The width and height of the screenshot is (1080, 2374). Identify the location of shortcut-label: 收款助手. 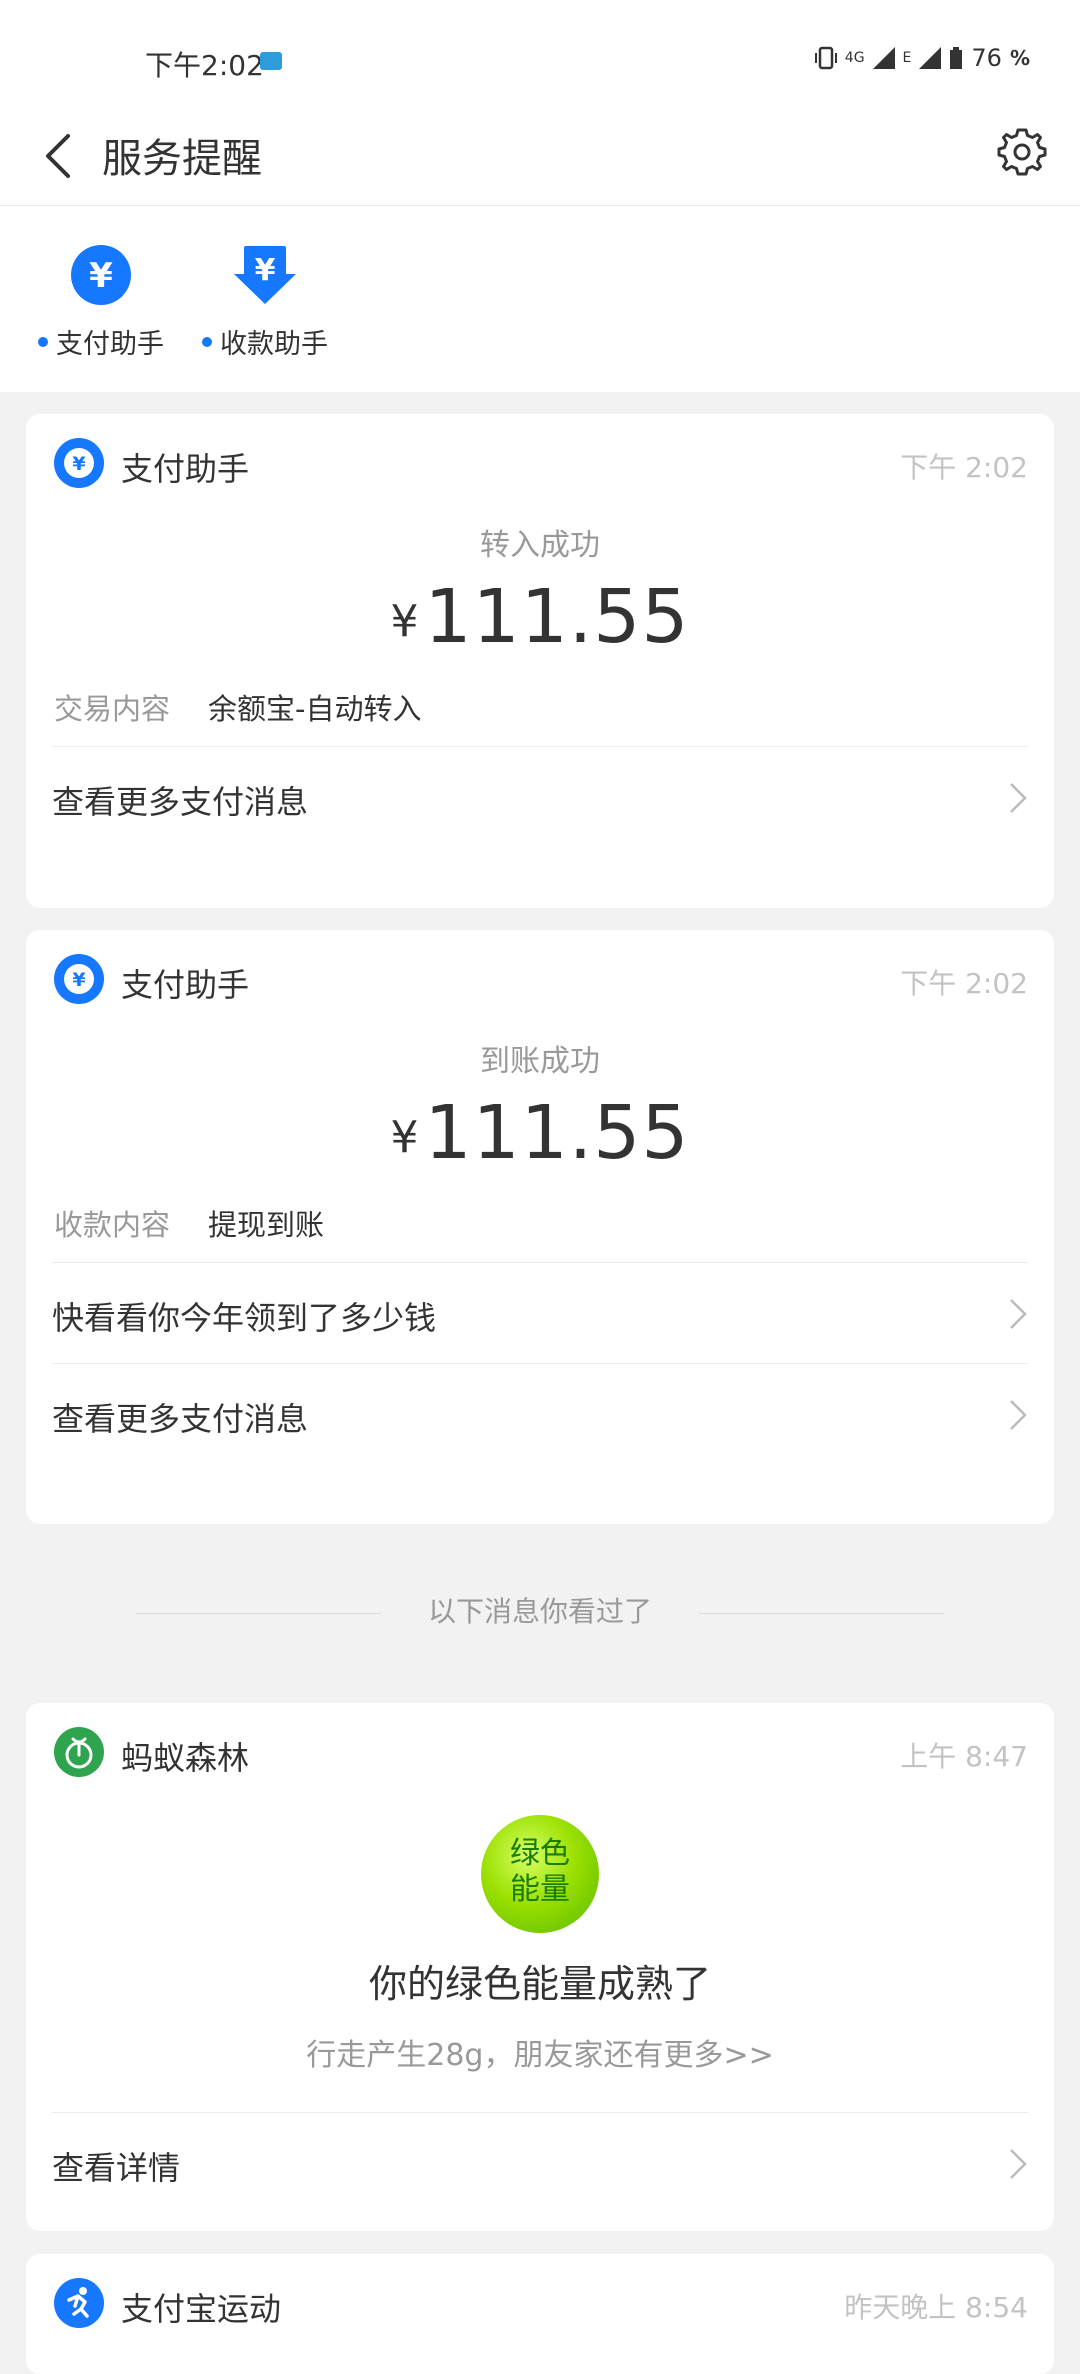
(274, 344).